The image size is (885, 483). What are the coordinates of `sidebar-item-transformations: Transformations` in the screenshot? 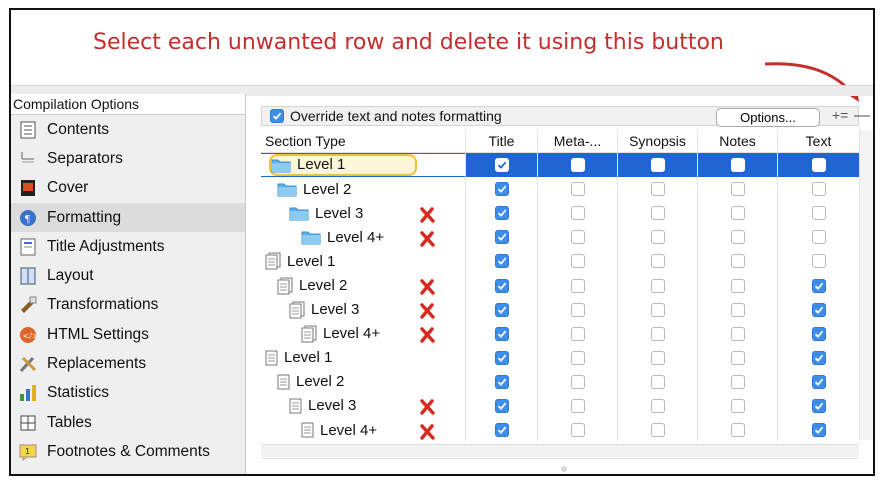 It's located at (128, 305).